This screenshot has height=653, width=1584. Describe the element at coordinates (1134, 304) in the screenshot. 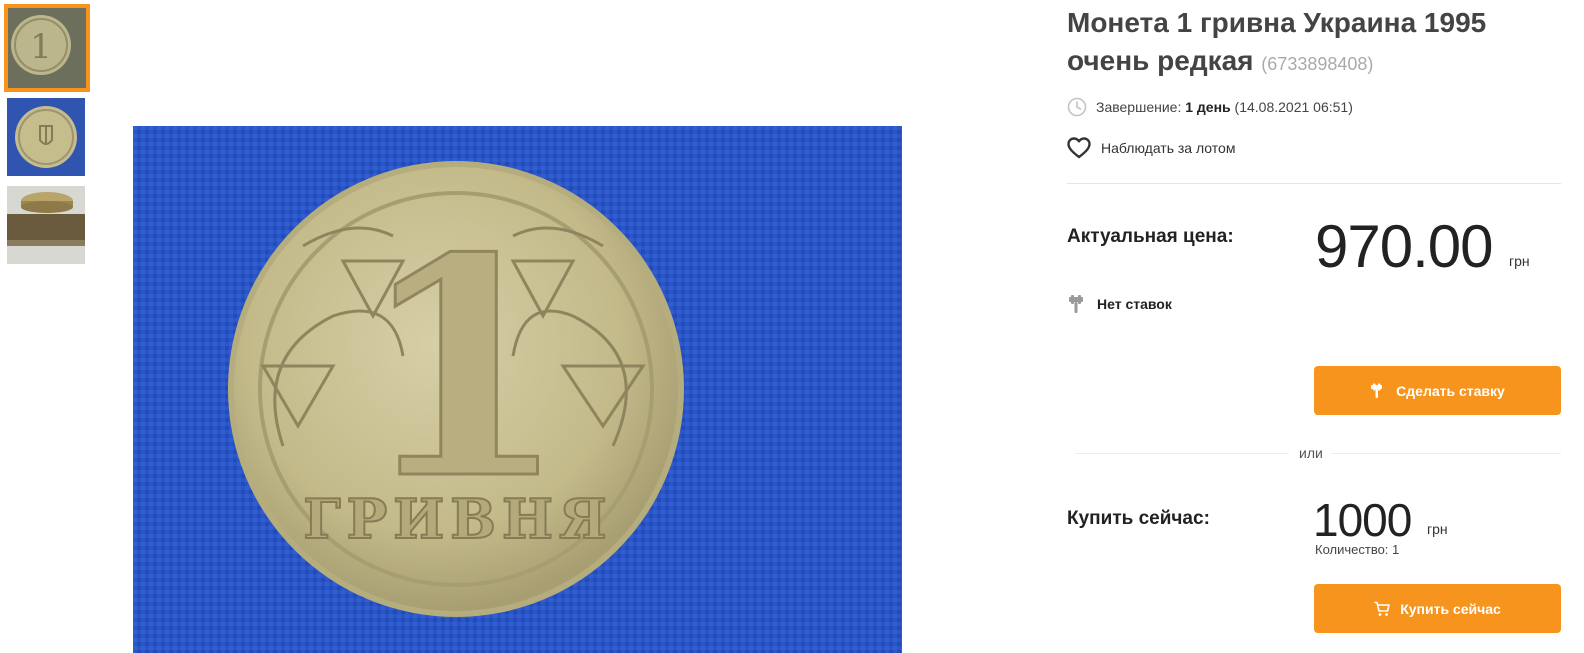

I see `bids-status-text: Нет ставок` at that location.